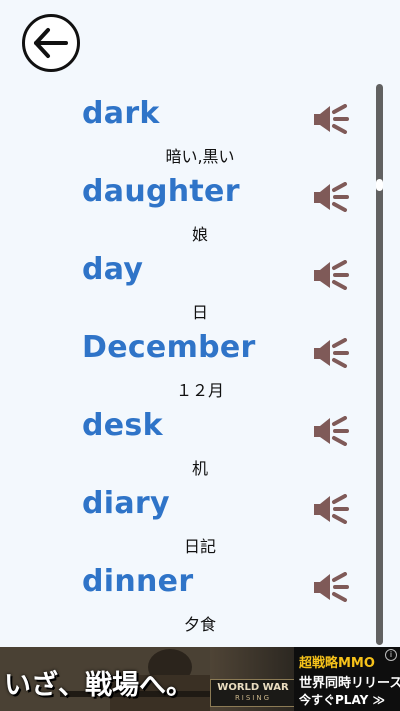  What do you see at coordinates (200, 285) in the screenshot?
I see `word-item: day 日` at bounding box center [200, 285].